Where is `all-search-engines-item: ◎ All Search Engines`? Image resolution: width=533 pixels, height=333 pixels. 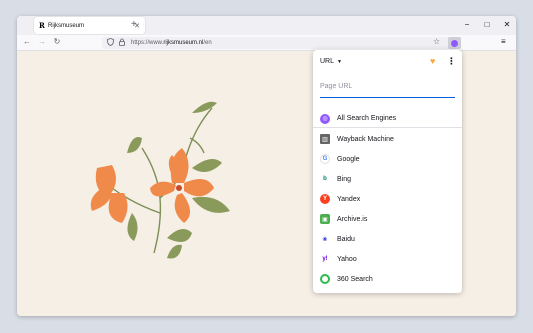 all-search-engines-item: ◎ All Search Engines is located at coordinates (387, 119).